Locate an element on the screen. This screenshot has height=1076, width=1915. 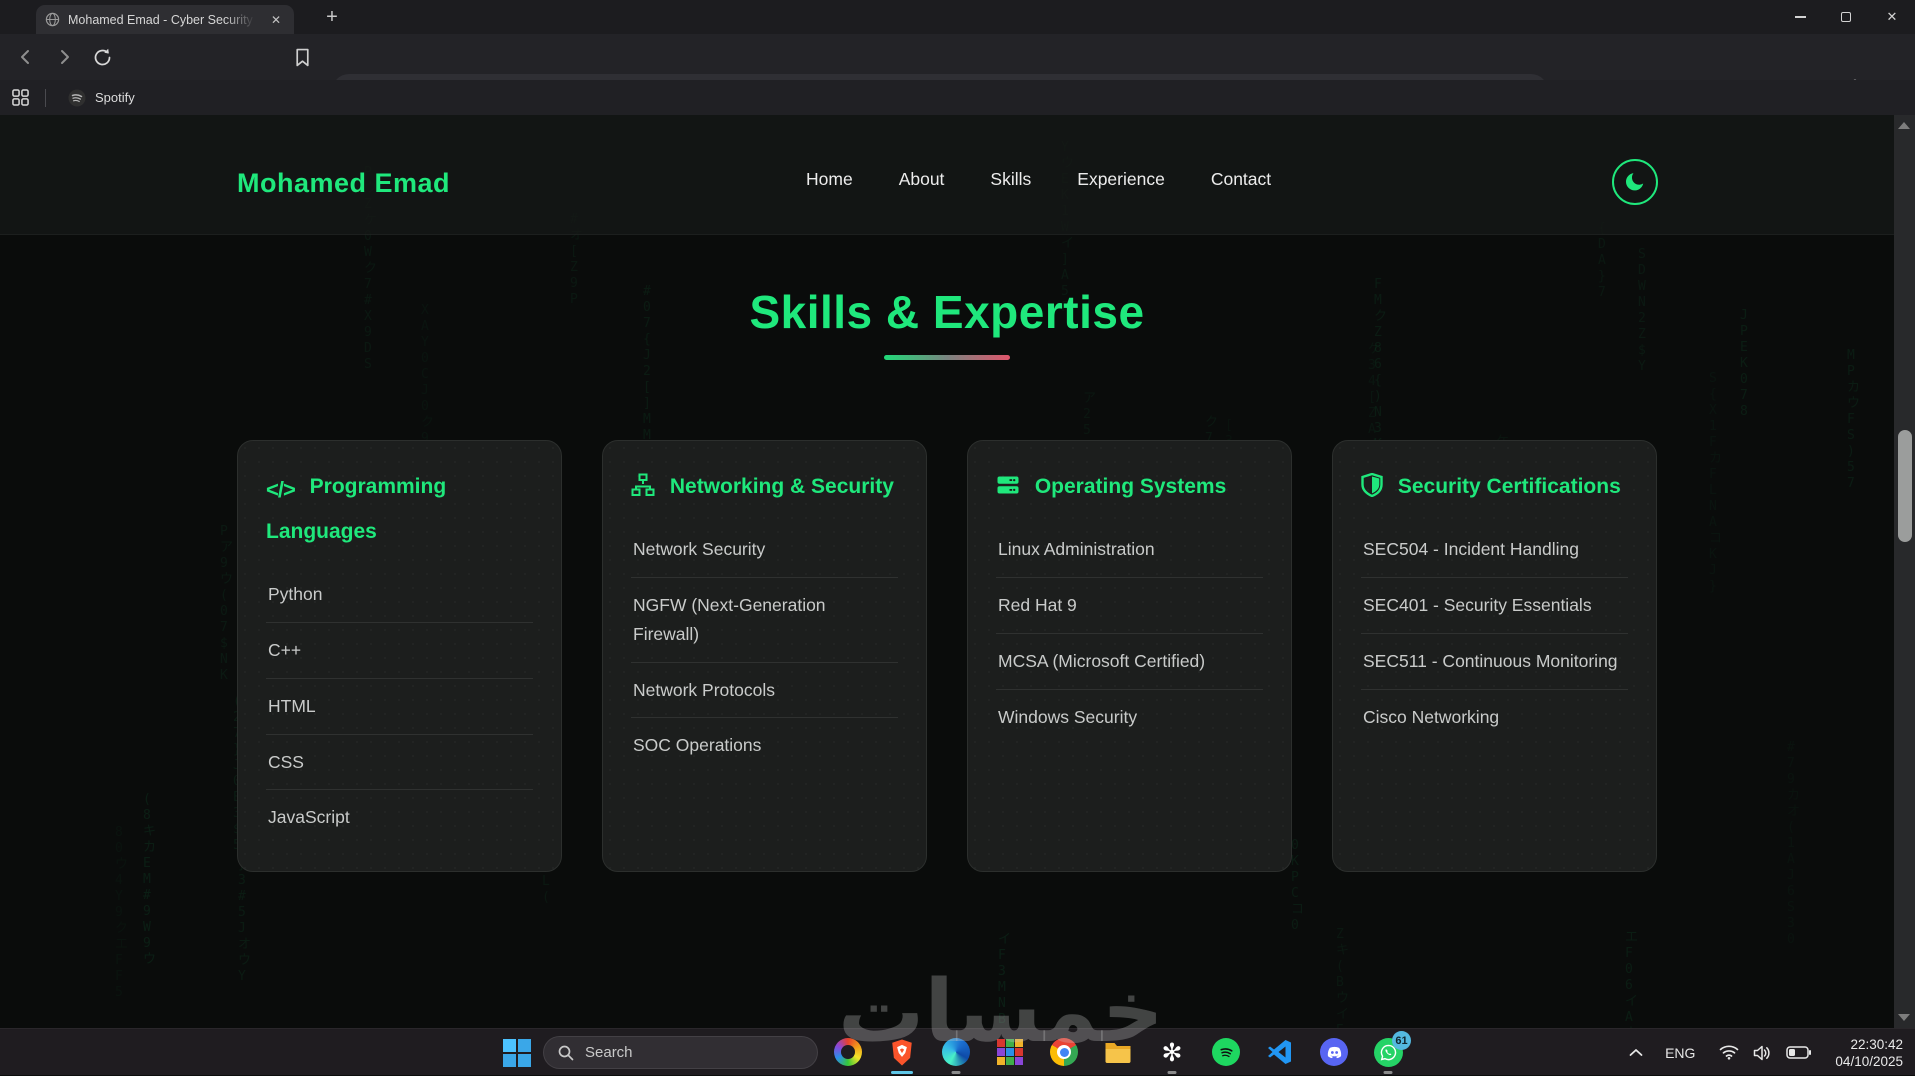
skill-item: CSS is located at coordinates (399, 763).